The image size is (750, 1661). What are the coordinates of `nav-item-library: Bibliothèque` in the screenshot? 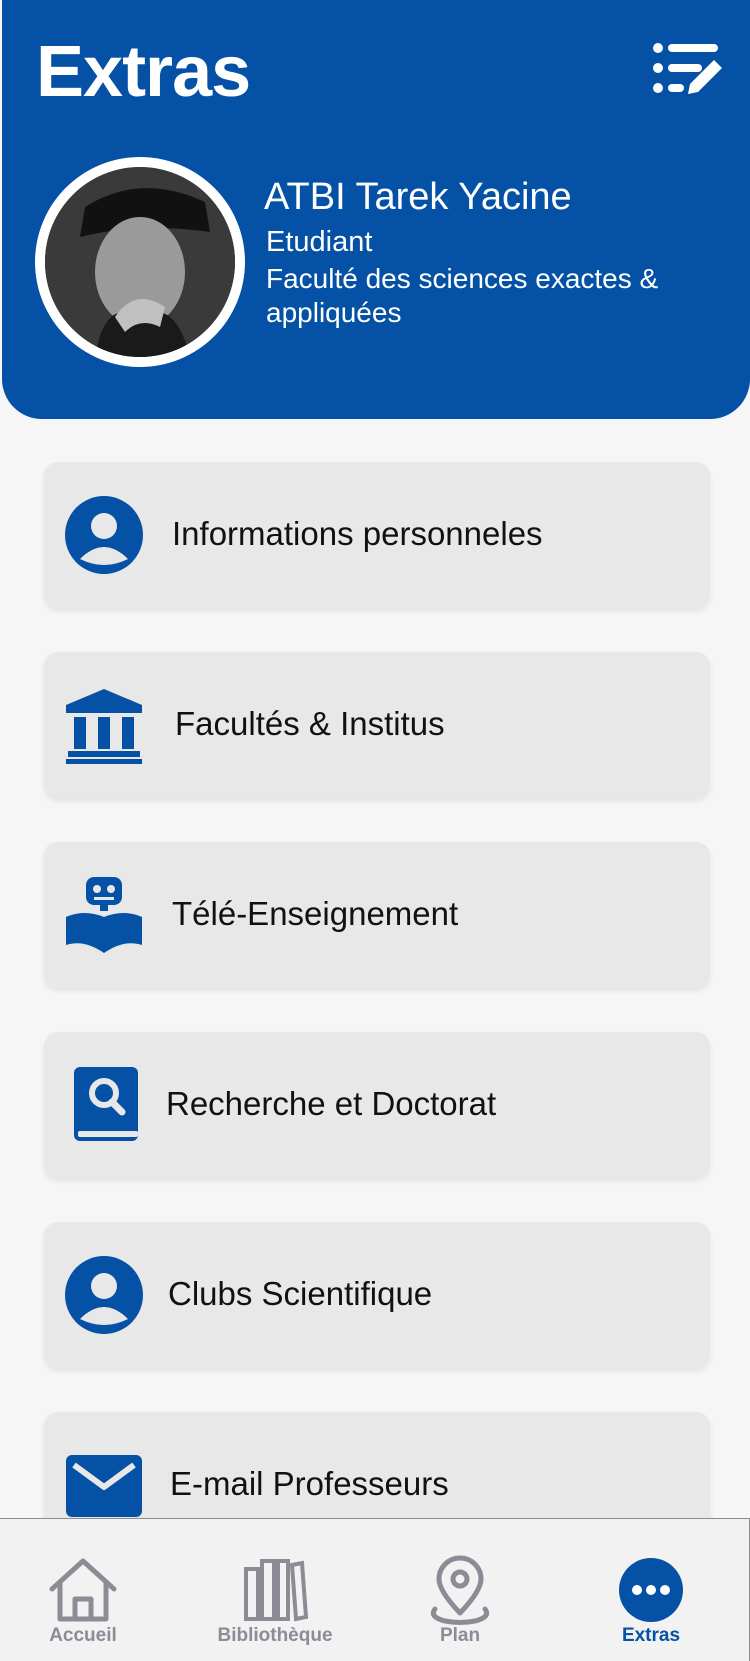 It's located at (275, 1590).